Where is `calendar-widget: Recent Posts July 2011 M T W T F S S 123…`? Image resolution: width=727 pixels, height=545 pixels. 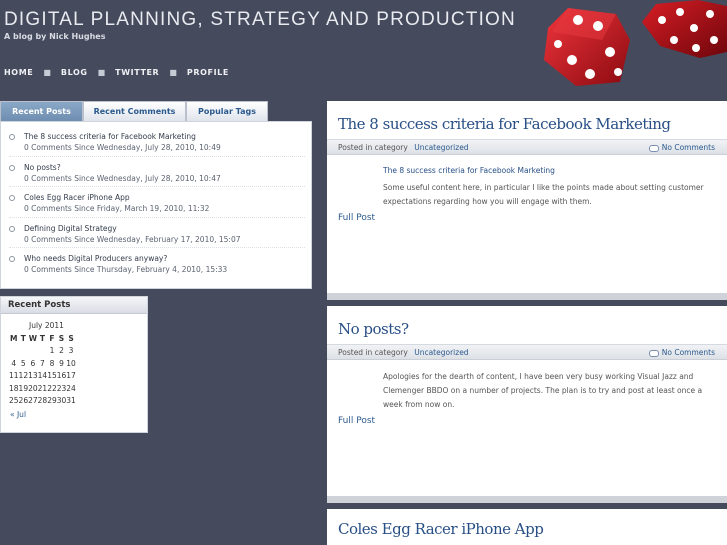 calendar-widget: Recent Posts July 2011 M T W T F S S 123… is located at coordinates (74, 364).